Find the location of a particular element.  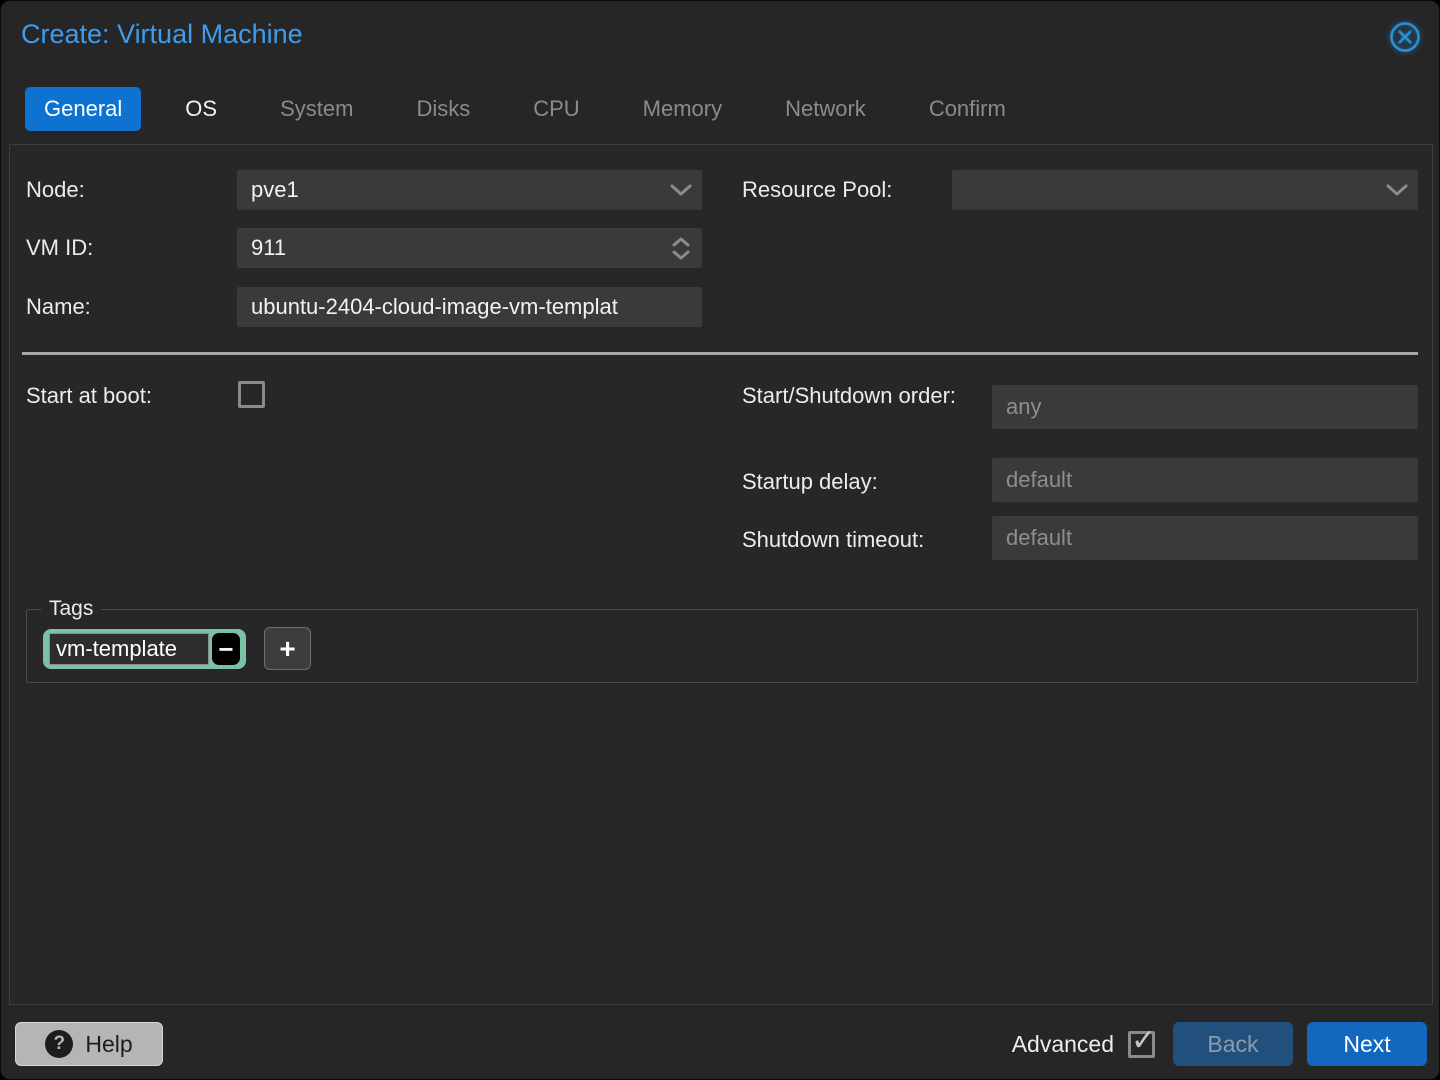

tab-general: General is located at coordinates (83, 109).